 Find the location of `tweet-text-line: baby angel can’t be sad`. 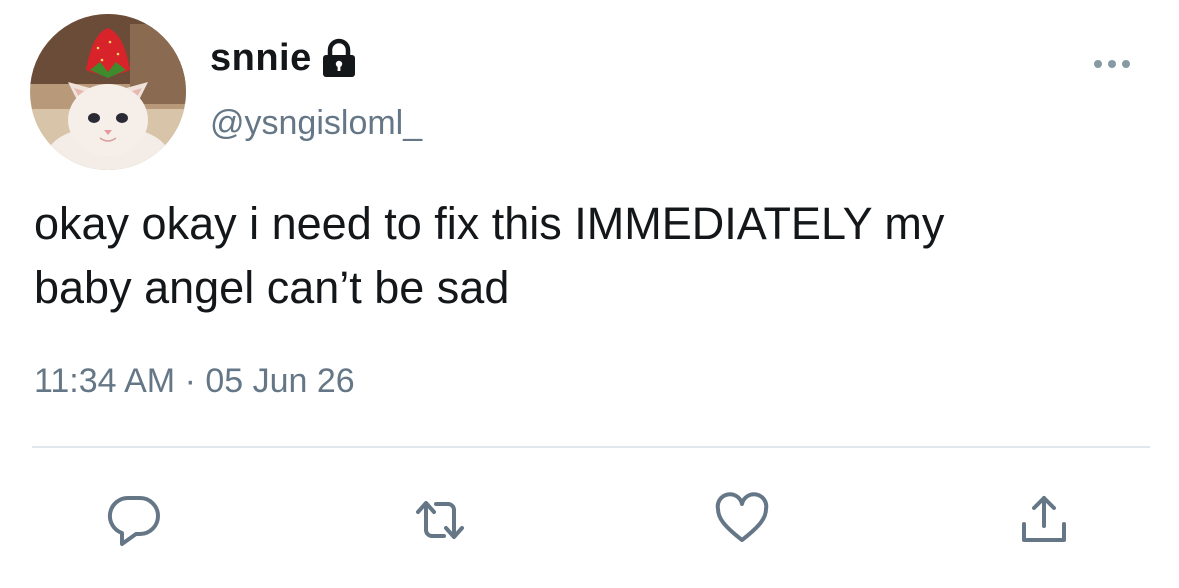

tweet-text-line: baby angel can’t be sad is located at coordinates (272, 287).